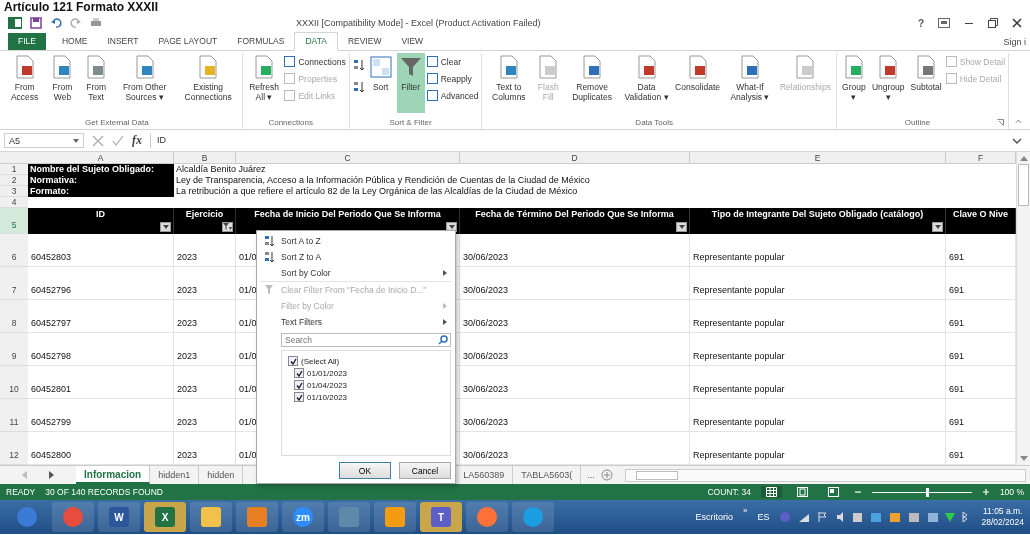 This screenshot has height=535, width=1030. Describe the element at coordinates (1023, 185) in the screenshot. I see `scrollbar-thumb` at that location.